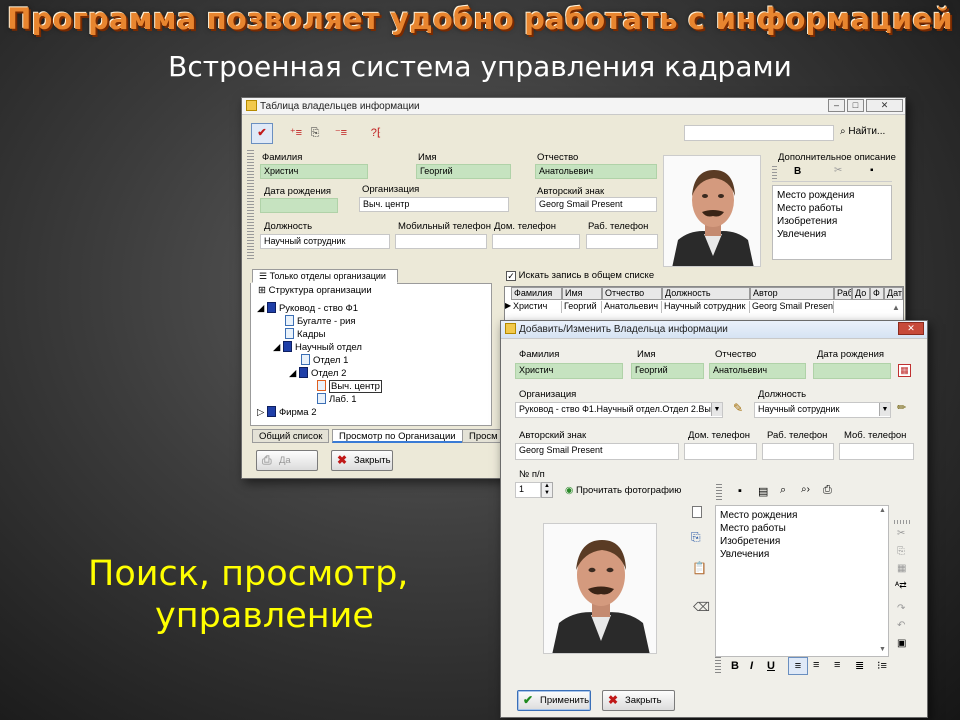 This screenshot has height=720, width=960. Describe the element at coordinates (596, 204) in the screenshot. I see `author-field: Georg Smail Present` at that location.